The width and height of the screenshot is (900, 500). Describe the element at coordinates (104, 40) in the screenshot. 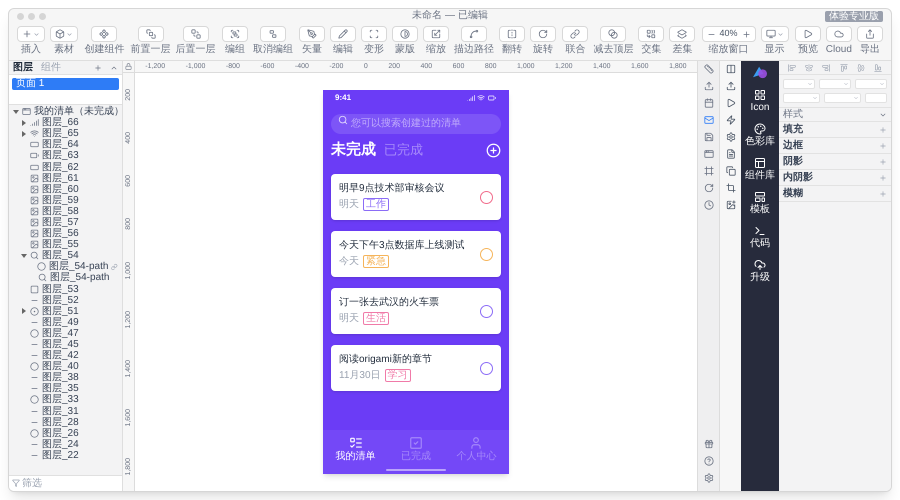

I see `toolbar-button: 创建组件` at that location.